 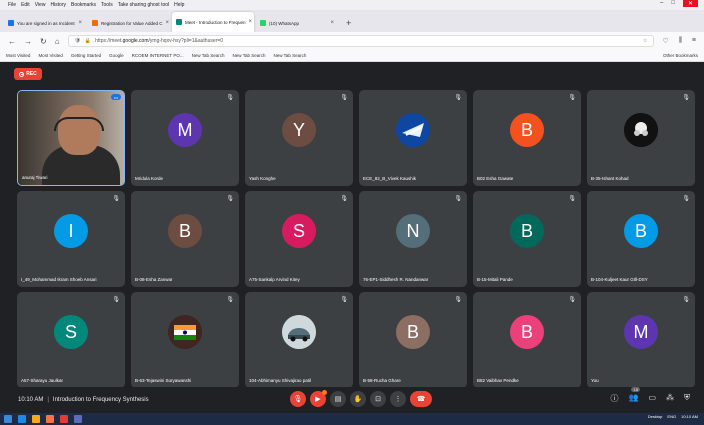 What do you see at coordinates (299, 239) in the screenshot?
I see `participant-tile: S 🎙 A75-Sankalp Arvind Kitey` at bounding box center [299, 239].